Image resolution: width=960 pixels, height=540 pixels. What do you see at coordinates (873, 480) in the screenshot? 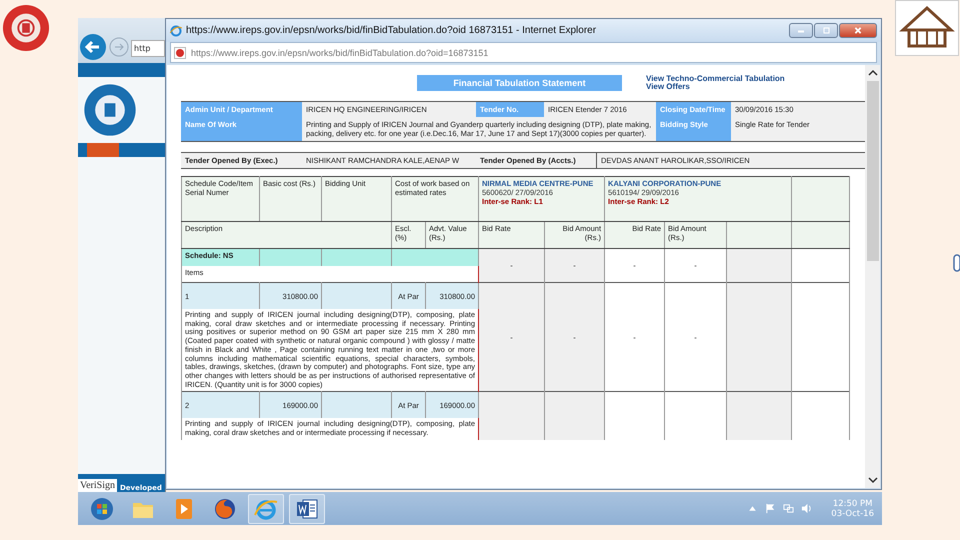
I see `scroll-down-icon` at bounding box center [873, 480].